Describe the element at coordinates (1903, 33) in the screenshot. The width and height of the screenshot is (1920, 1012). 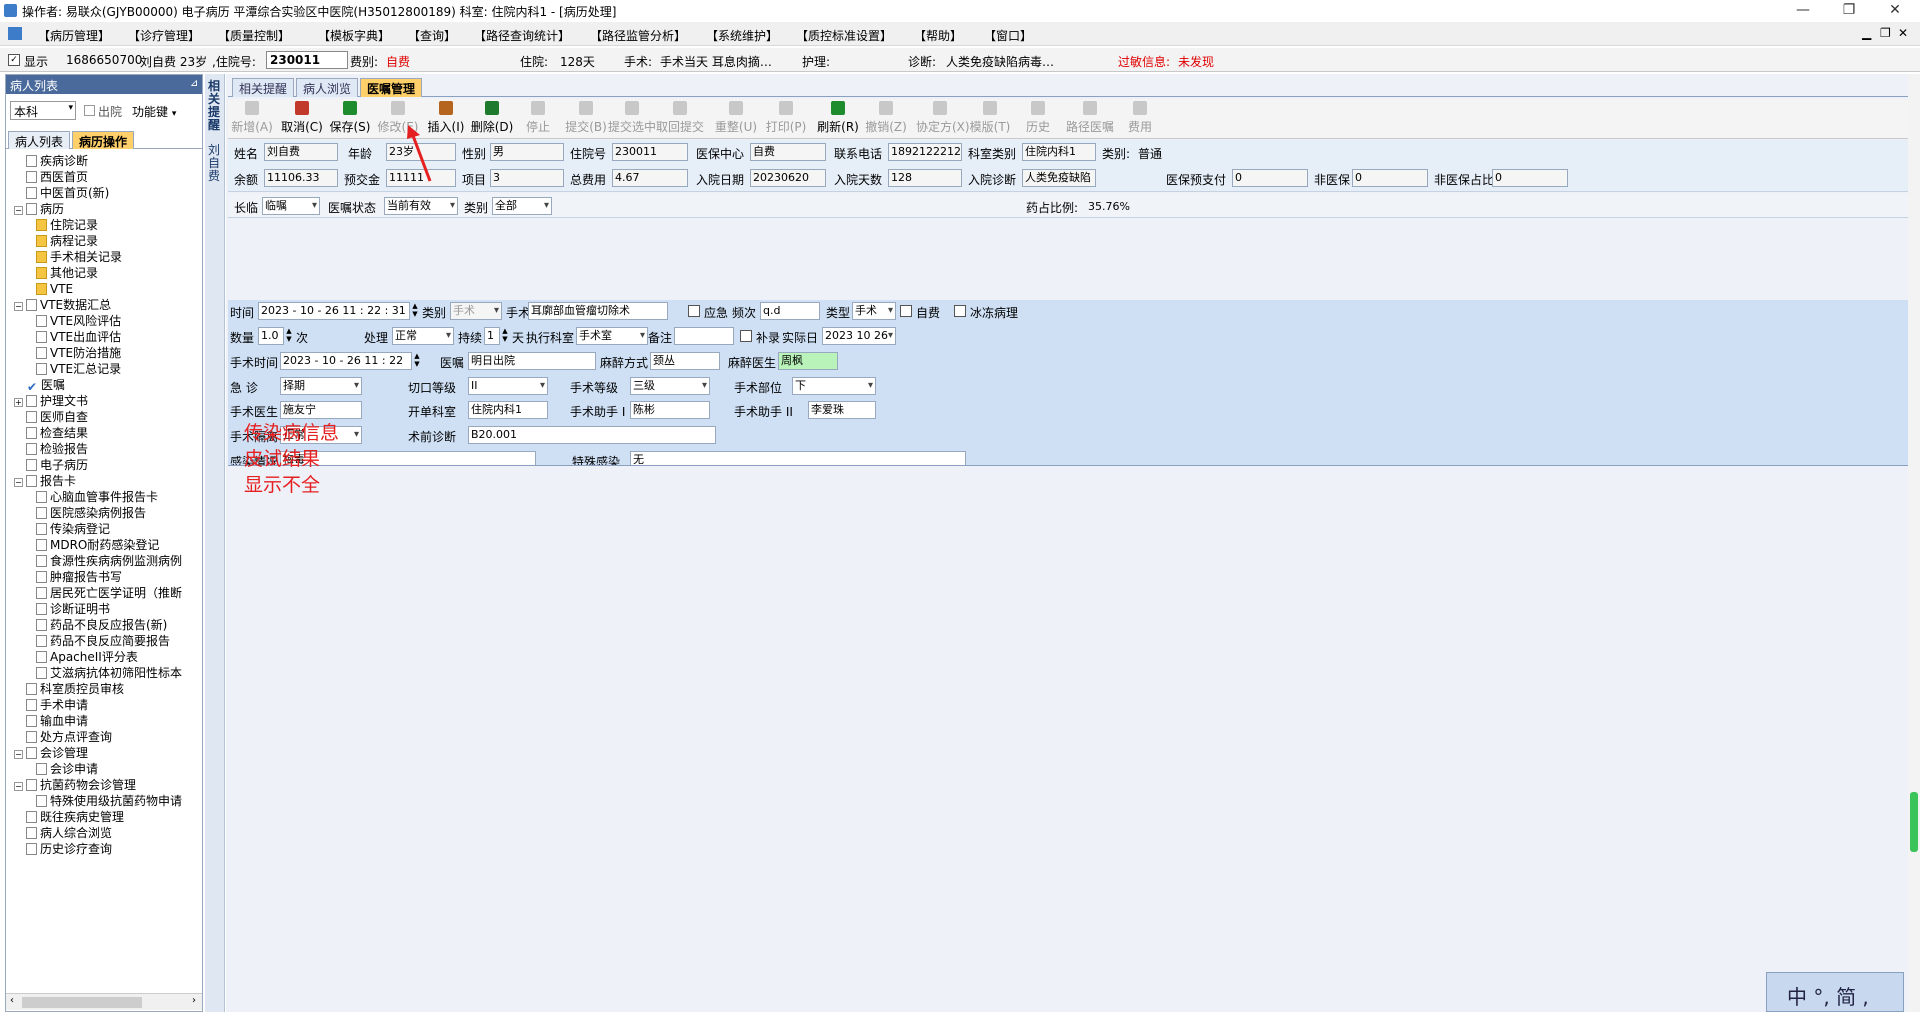
I see `mdi-close-icon: ✕` at that location.